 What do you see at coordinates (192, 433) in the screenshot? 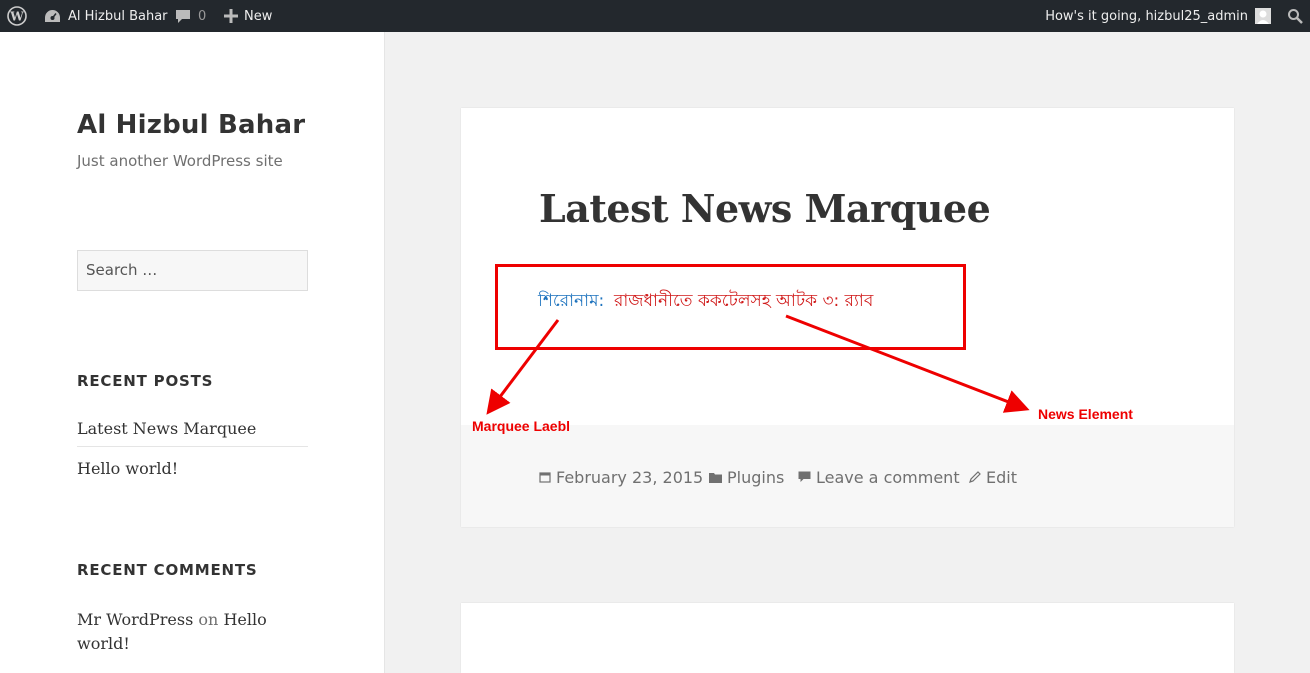
I see `recent-post-link: Latest News Marquee` at bounding box center [192, 433].